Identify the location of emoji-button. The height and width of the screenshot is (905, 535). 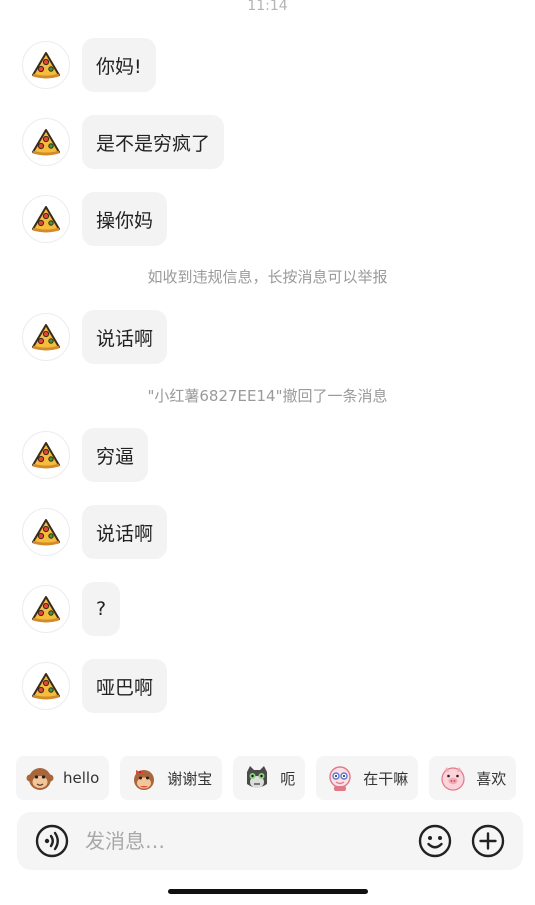
(435, 841).